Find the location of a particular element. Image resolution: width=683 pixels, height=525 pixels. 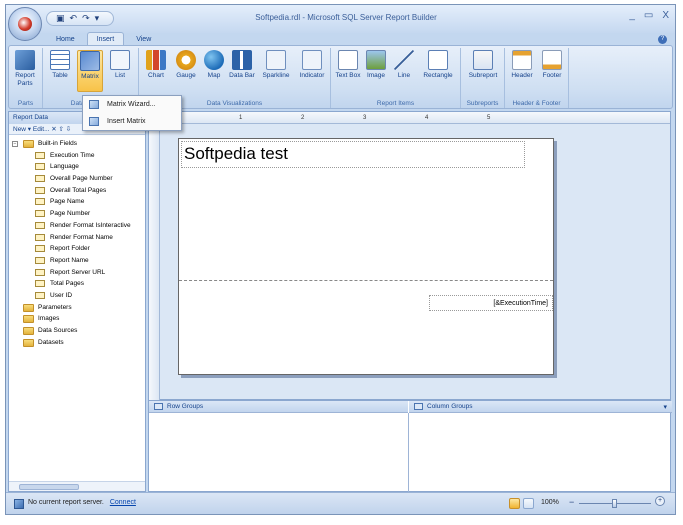

insert-matrix-label: Insert Matrix is located at coordinates (126, 121).